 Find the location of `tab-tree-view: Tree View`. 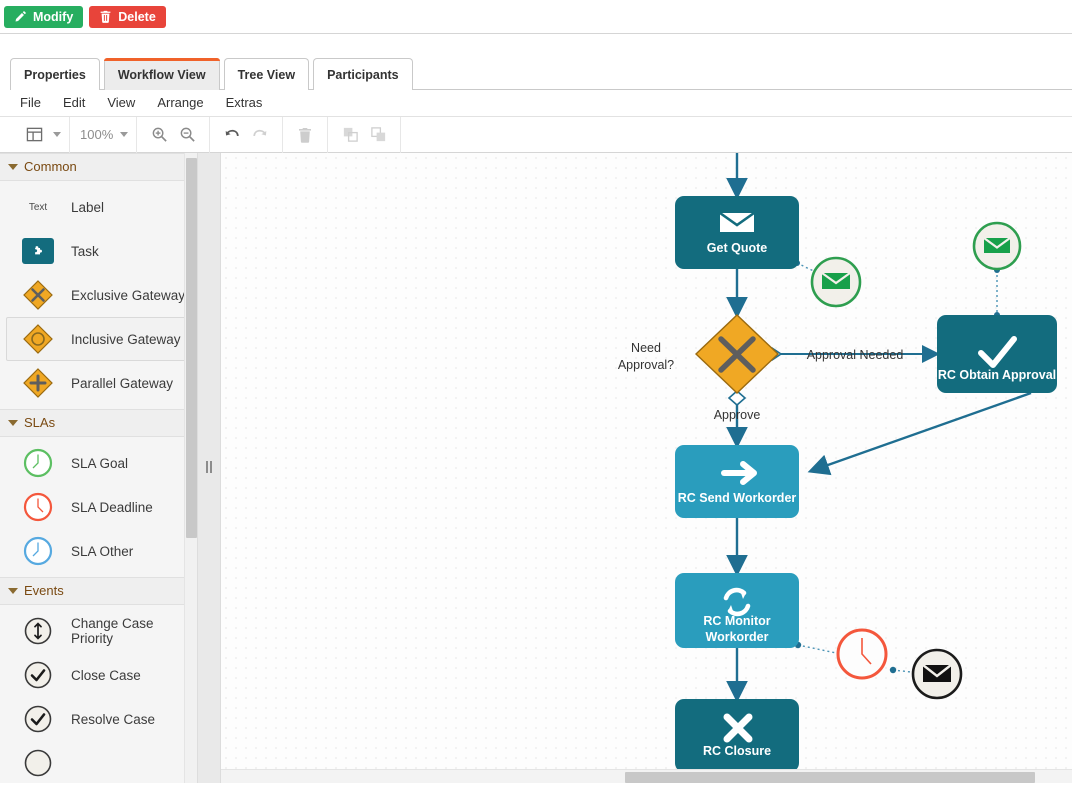

tab-tree-view: Tree View is located at coordinates (266, 74).